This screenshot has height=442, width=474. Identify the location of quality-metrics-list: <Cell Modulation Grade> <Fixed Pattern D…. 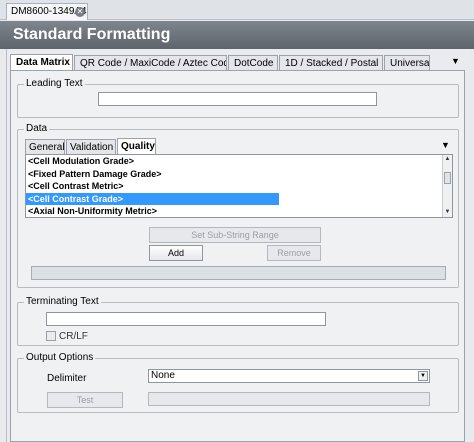
(239, 186).